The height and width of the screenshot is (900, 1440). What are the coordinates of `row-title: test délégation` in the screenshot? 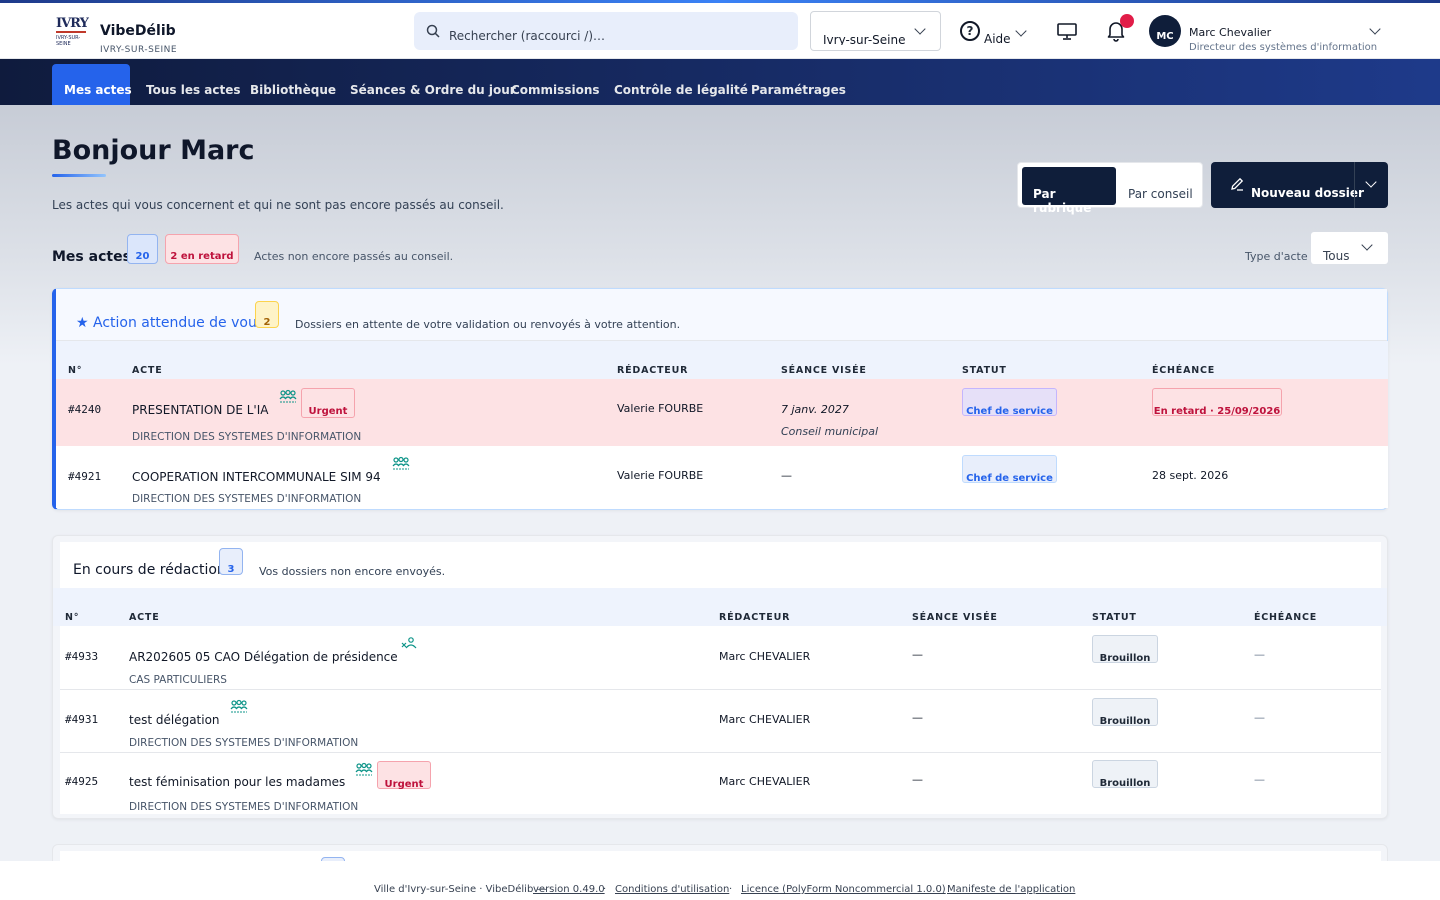 It's located at (174, 720).